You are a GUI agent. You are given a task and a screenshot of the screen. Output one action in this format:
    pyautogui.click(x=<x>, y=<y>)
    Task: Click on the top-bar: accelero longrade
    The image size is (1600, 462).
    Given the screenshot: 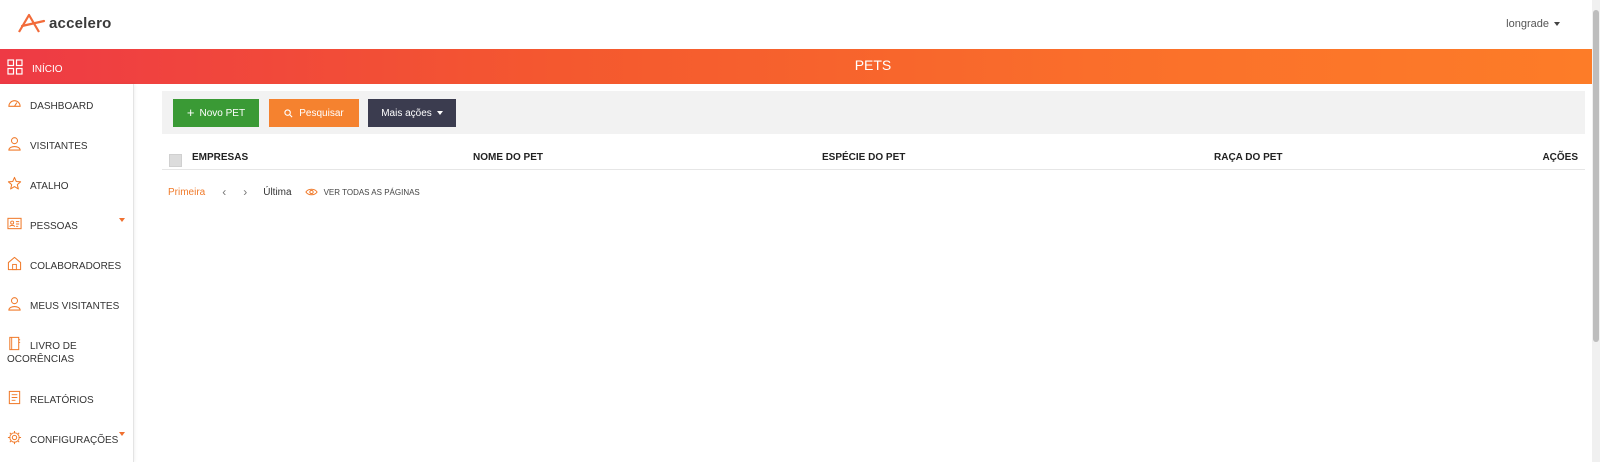 What is the action you would take?
    pyautogui.click(x=800, y=24)
    